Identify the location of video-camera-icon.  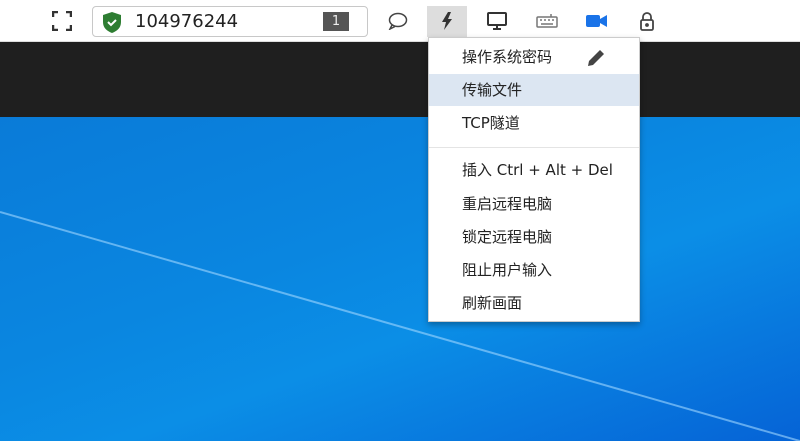
(597, 21).